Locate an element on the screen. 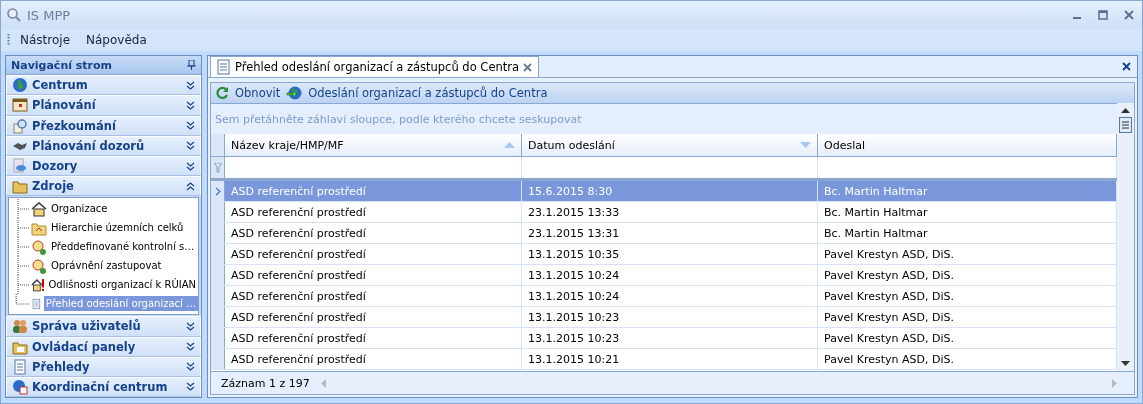 The image size is (1143, 404). current-row-icon is located at coordinates (217, 191).